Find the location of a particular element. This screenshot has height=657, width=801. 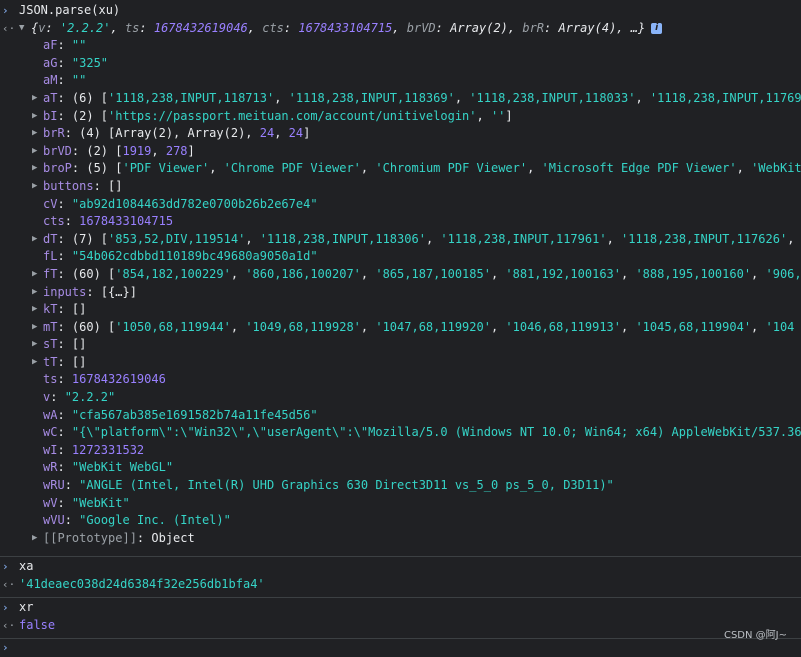

expand-triangle-open-icon: ▼ is located at coordinates (21, 29).